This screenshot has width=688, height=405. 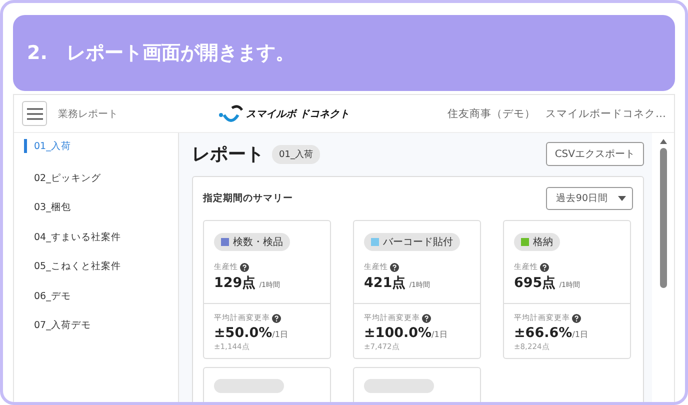 What do you see at coordinates (101, 242) in the screenshot?
I see `sidebar-item: 04_すまいる社案件` at bounding box center [101, 242].